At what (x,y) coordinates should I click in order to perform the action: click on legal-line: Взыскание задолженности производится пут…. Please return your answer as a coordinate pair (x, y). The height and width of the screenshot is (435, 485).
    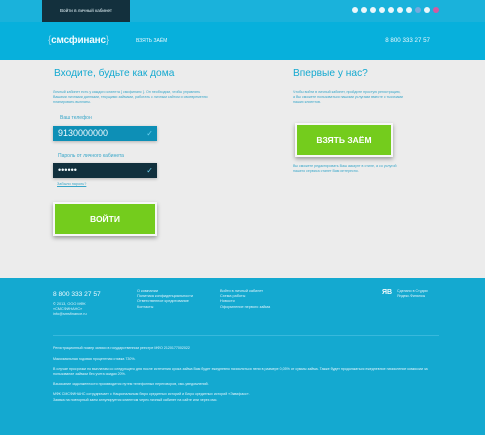
    Looking at the image, I should click on (131, 384).